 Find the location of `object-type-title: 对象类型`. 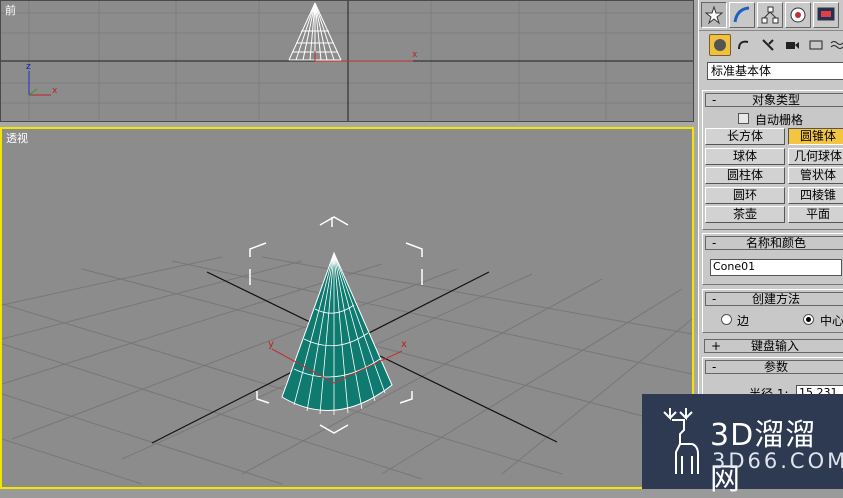

object-type-title: 对象类型 is located at coordinates (775, 100).